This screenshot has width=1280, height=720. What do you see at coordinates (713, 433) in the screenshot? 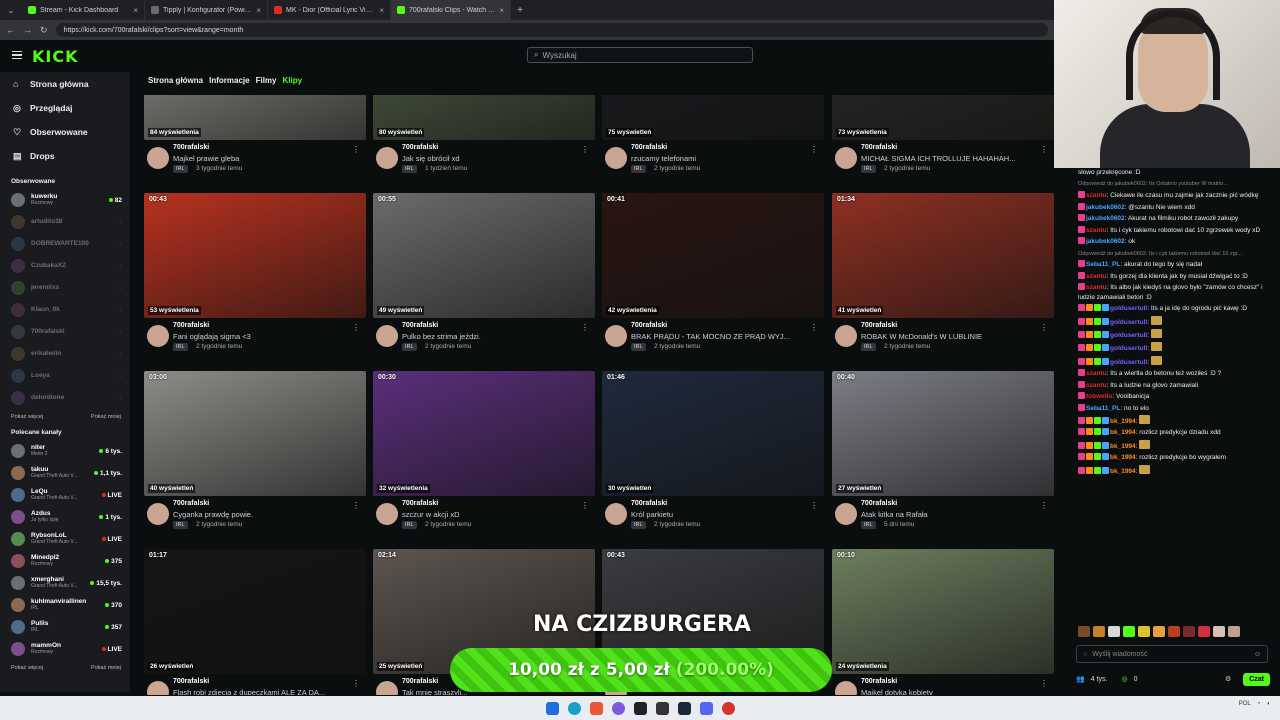
I see `clip-thumbnail: 01:46 30 wyświetleń` at bounding box center [713, 433].